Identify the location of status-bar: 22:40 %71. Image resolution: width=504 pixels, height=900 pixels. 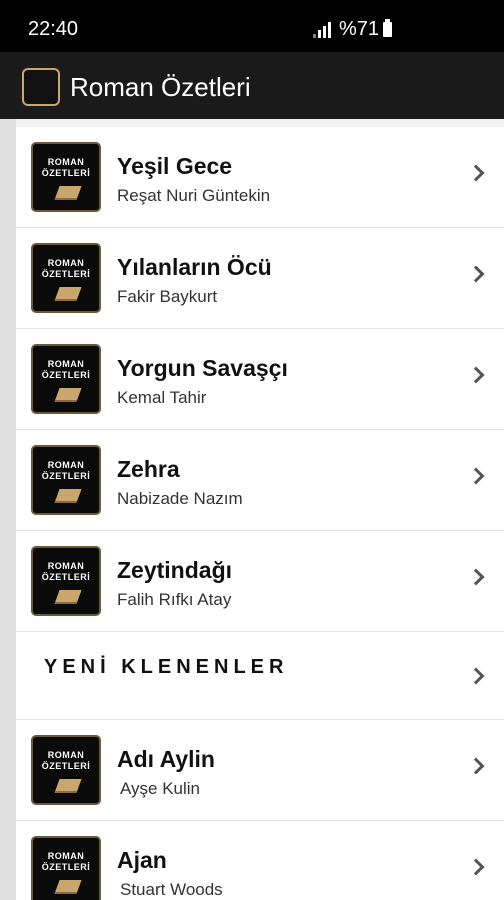
(252, 26).